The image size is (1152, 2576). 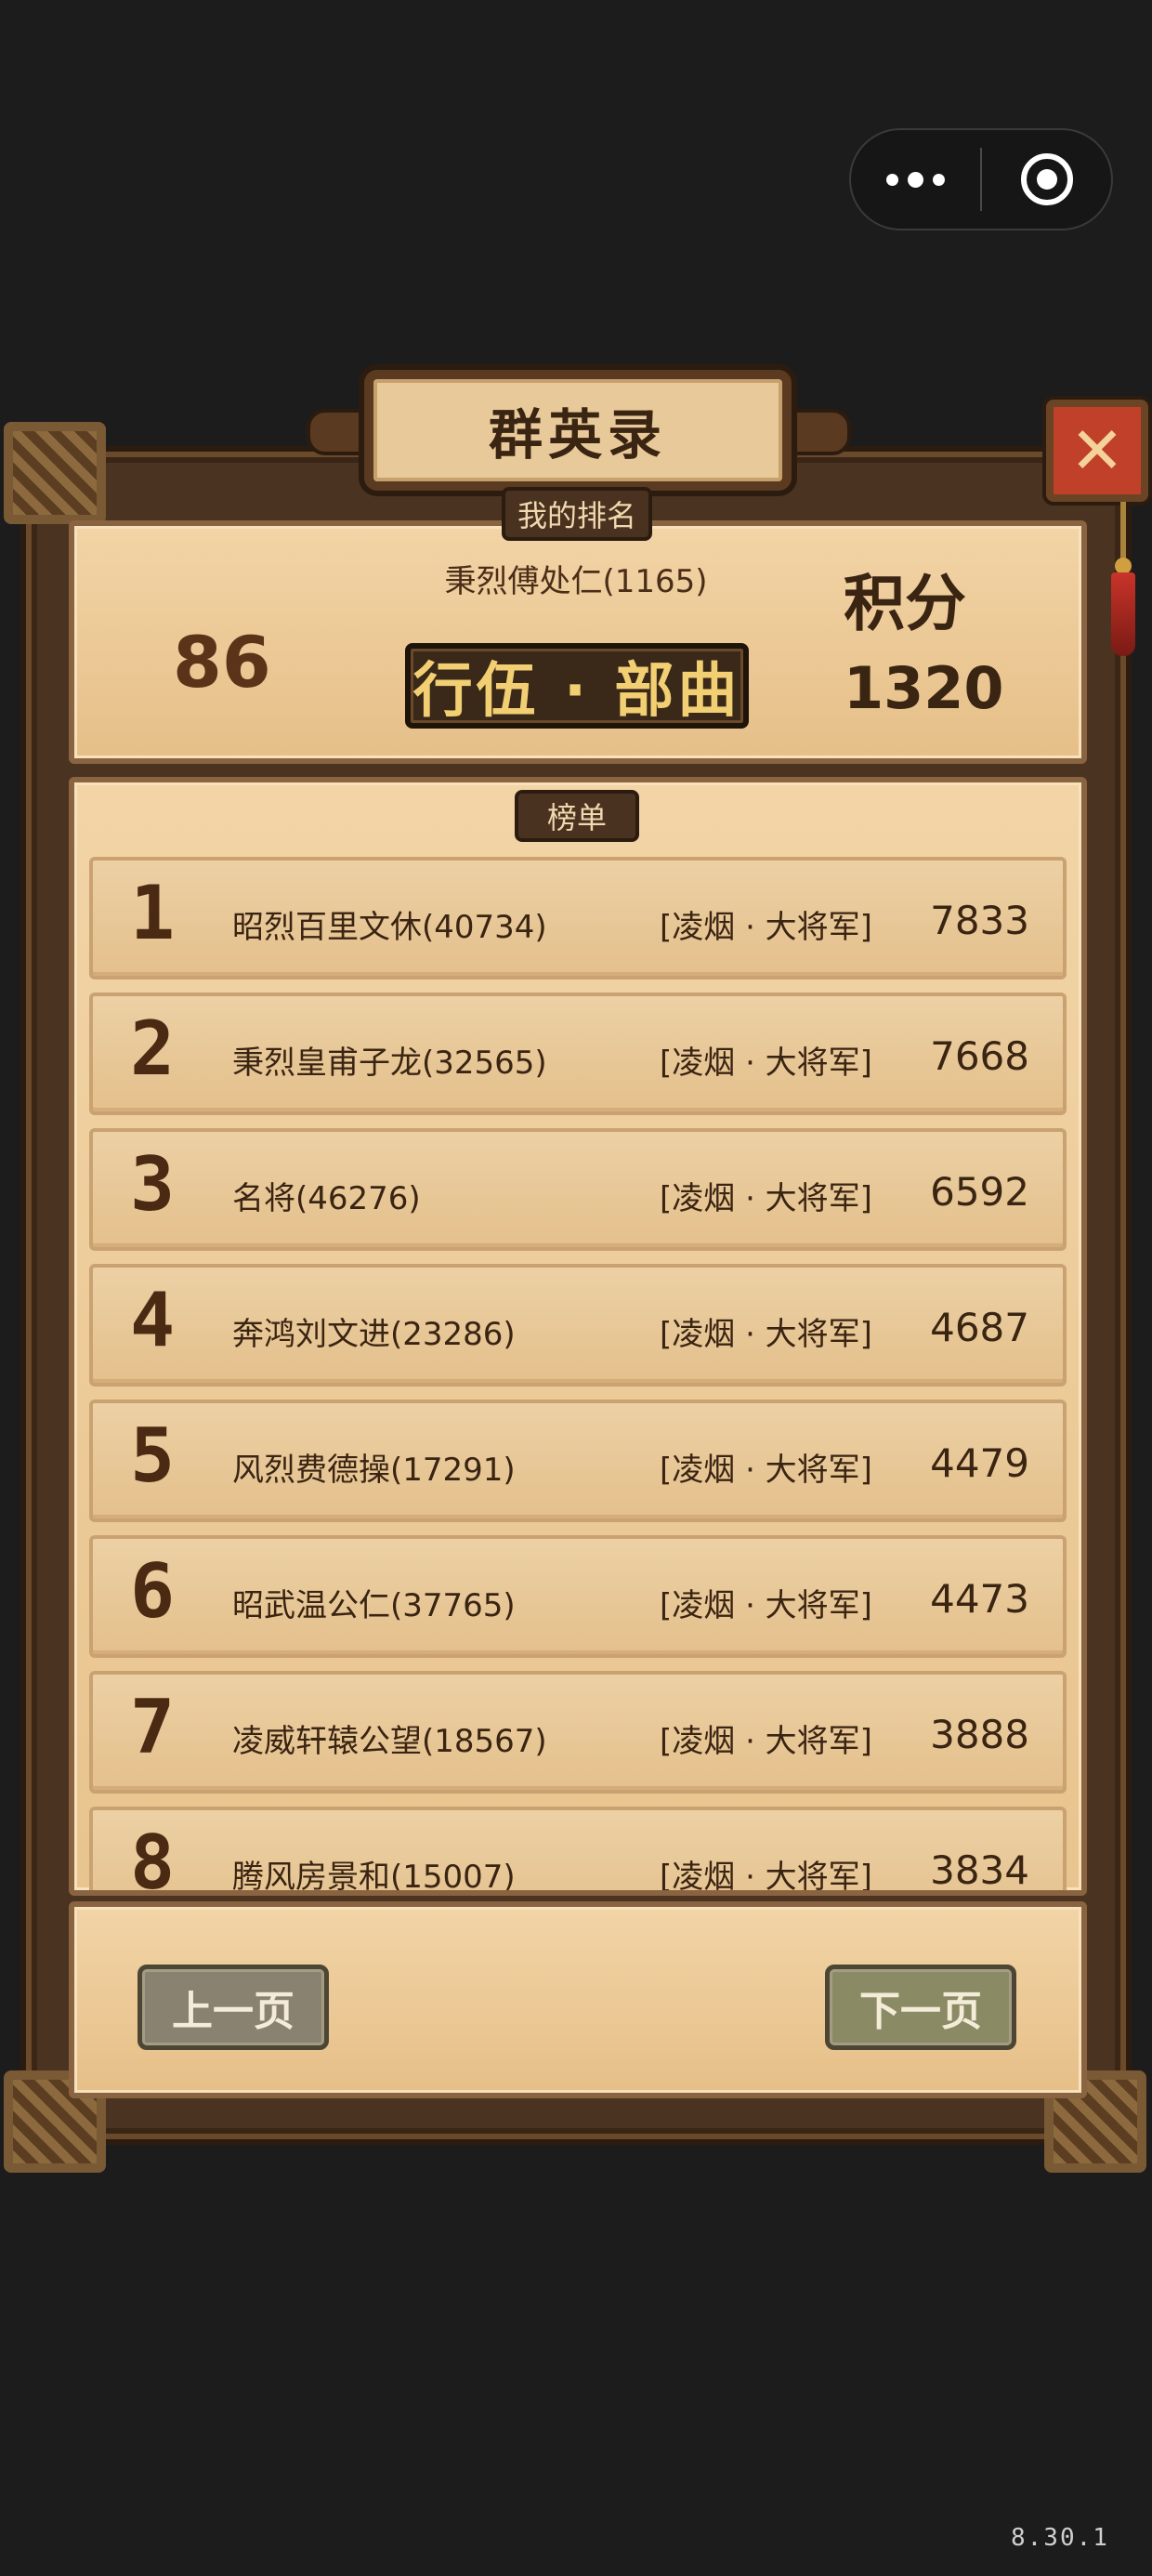 What do you see at coordinates (979, 1192) in the screenshot?
I see `row-score: 6592` at bounding box center [979, 1192].